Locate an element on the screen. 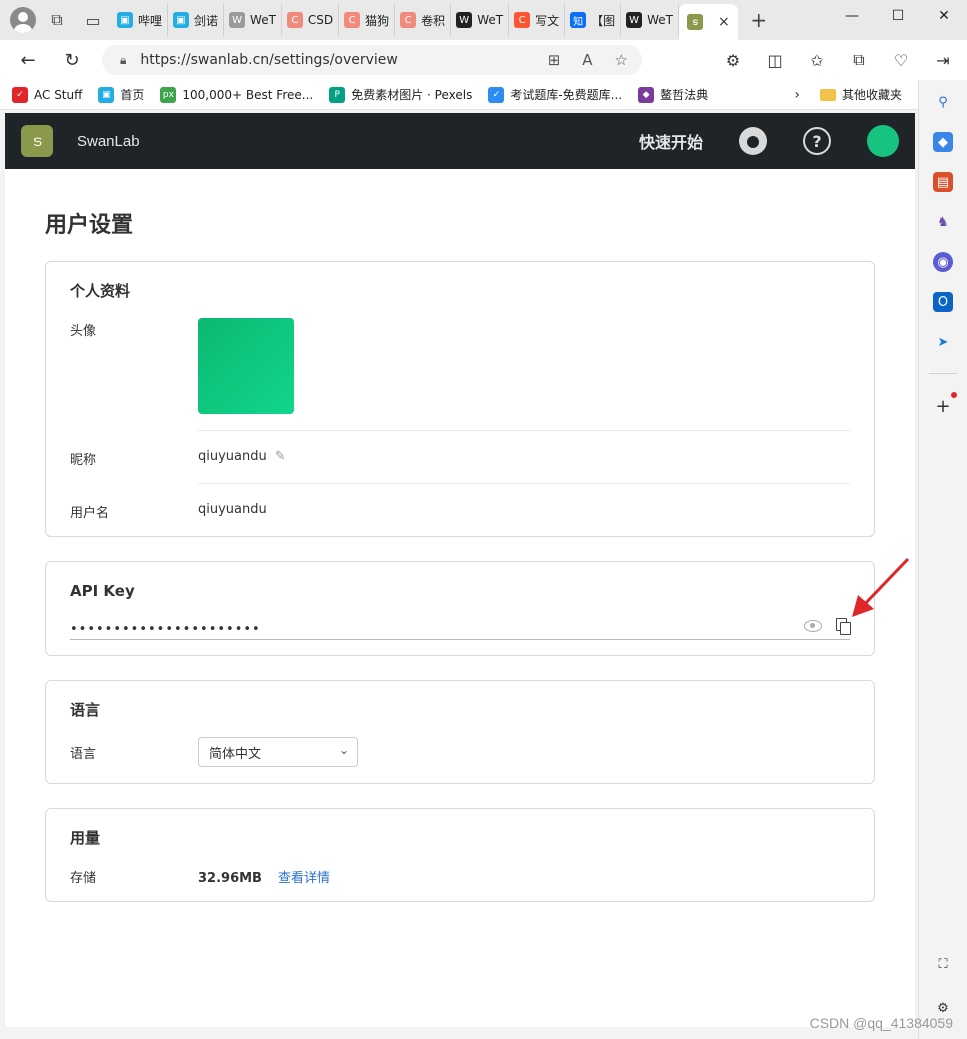 The image size is (967, 1039). send-icon: ➤ is located at coordinates (943, 342).